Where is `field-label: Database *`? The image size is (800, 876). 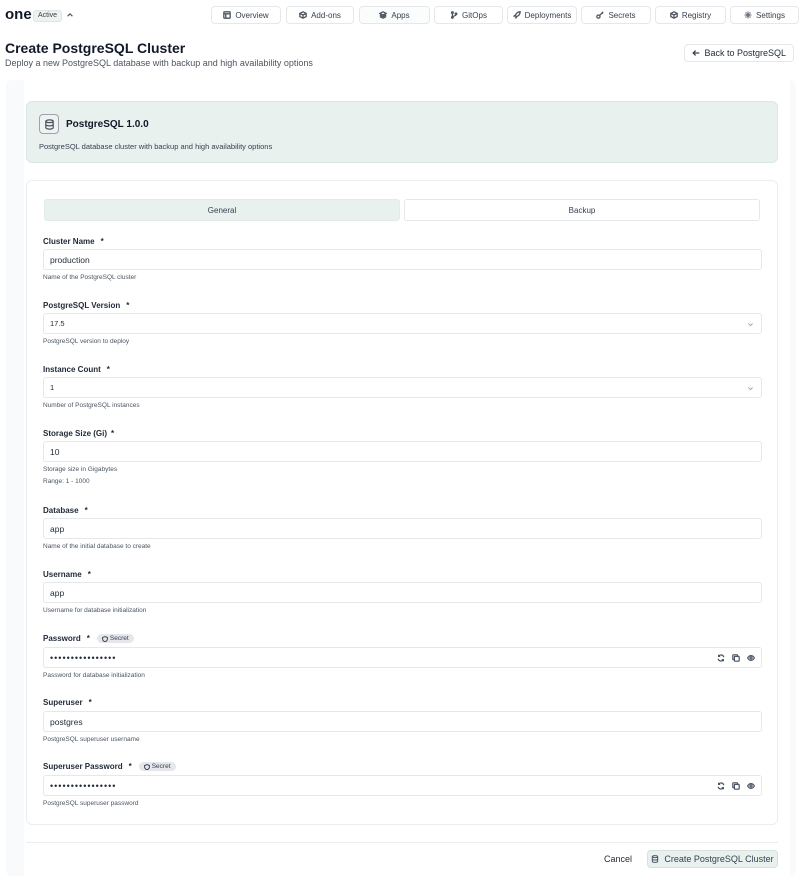 field-label: Database * is located at coordinates (403, 510).